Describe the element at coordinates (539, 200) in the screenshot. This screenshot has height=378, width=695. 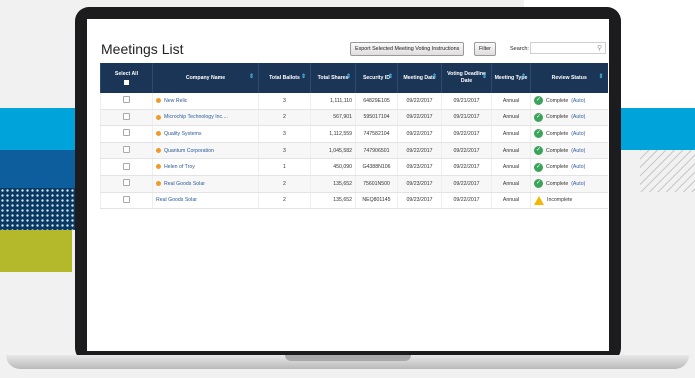
I see `warning-triangle-icon` at that location.